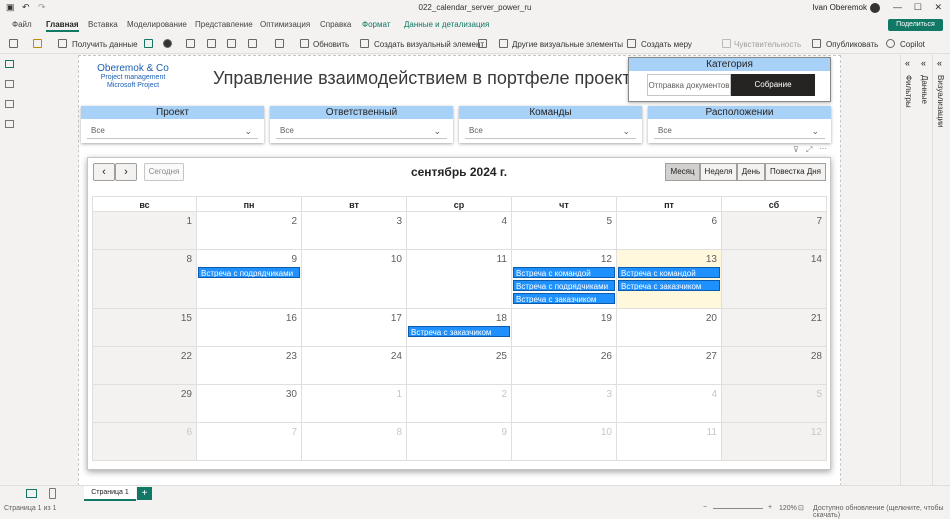  What do you see at coordinates (801, 508) in the screenshot?
I see `fit-page-icon: ⊡` at bounding box center [801, 508].